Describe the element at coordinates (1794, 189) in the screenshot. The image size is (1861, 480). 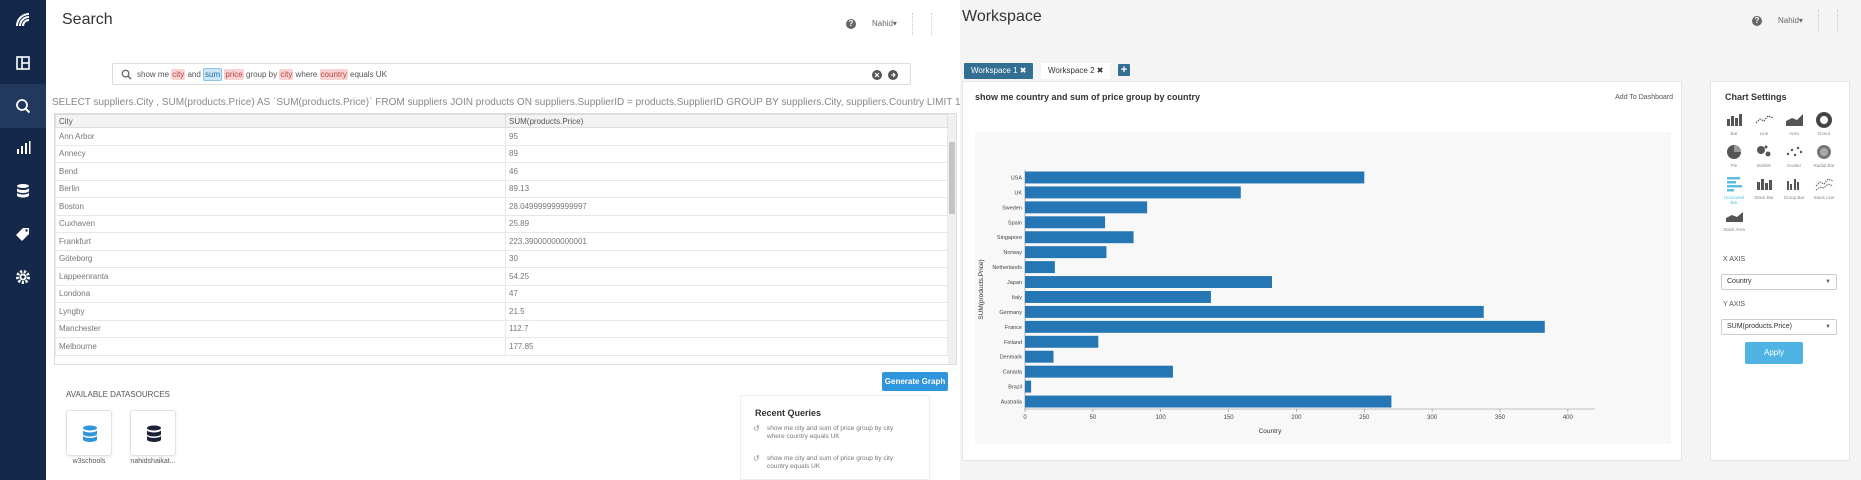
I see `chart-type-group-bar: Group Bar` at that location.